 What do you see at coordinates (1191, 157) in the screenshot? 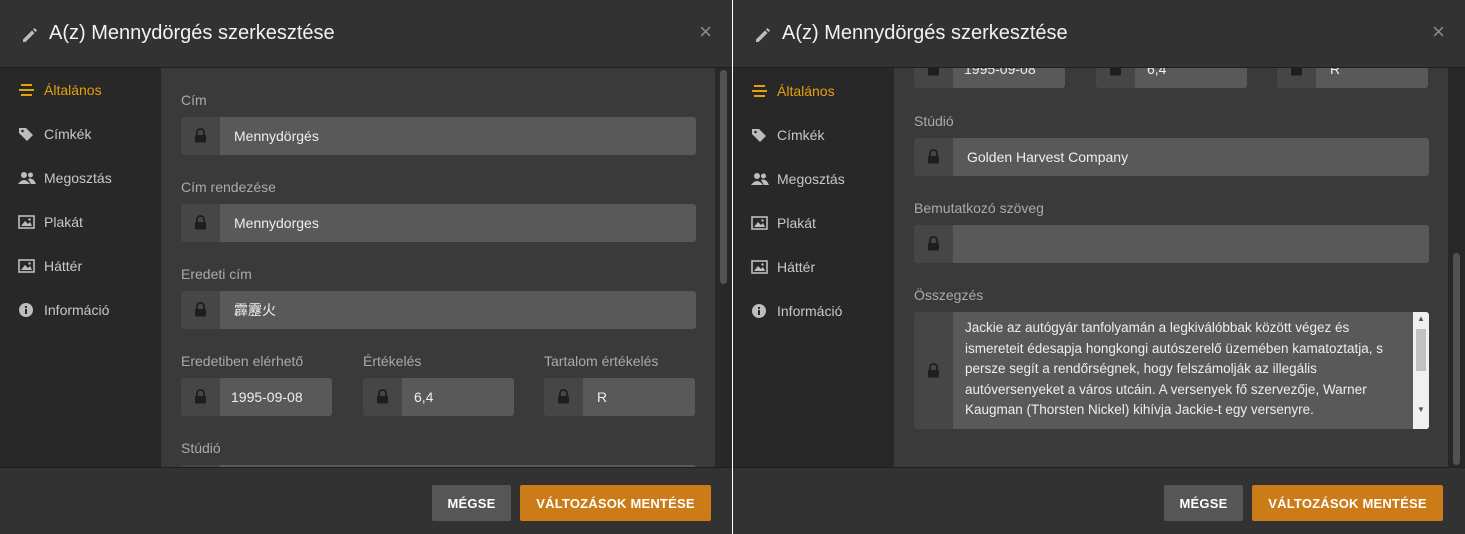
I see `studio-input: Golden Harvest Company` at bounding box center [1191, 157].